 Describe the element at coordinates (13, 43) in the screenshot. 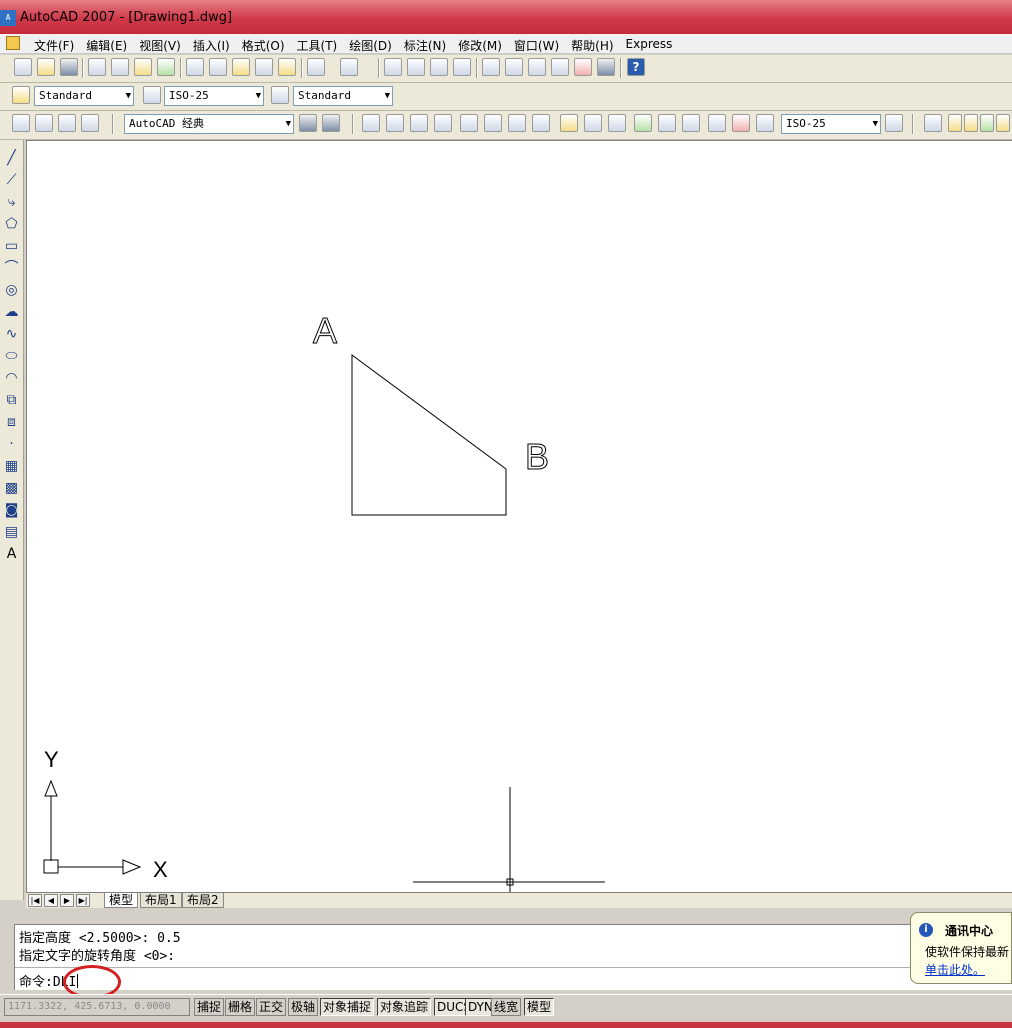

I see `document-icon` at that location.